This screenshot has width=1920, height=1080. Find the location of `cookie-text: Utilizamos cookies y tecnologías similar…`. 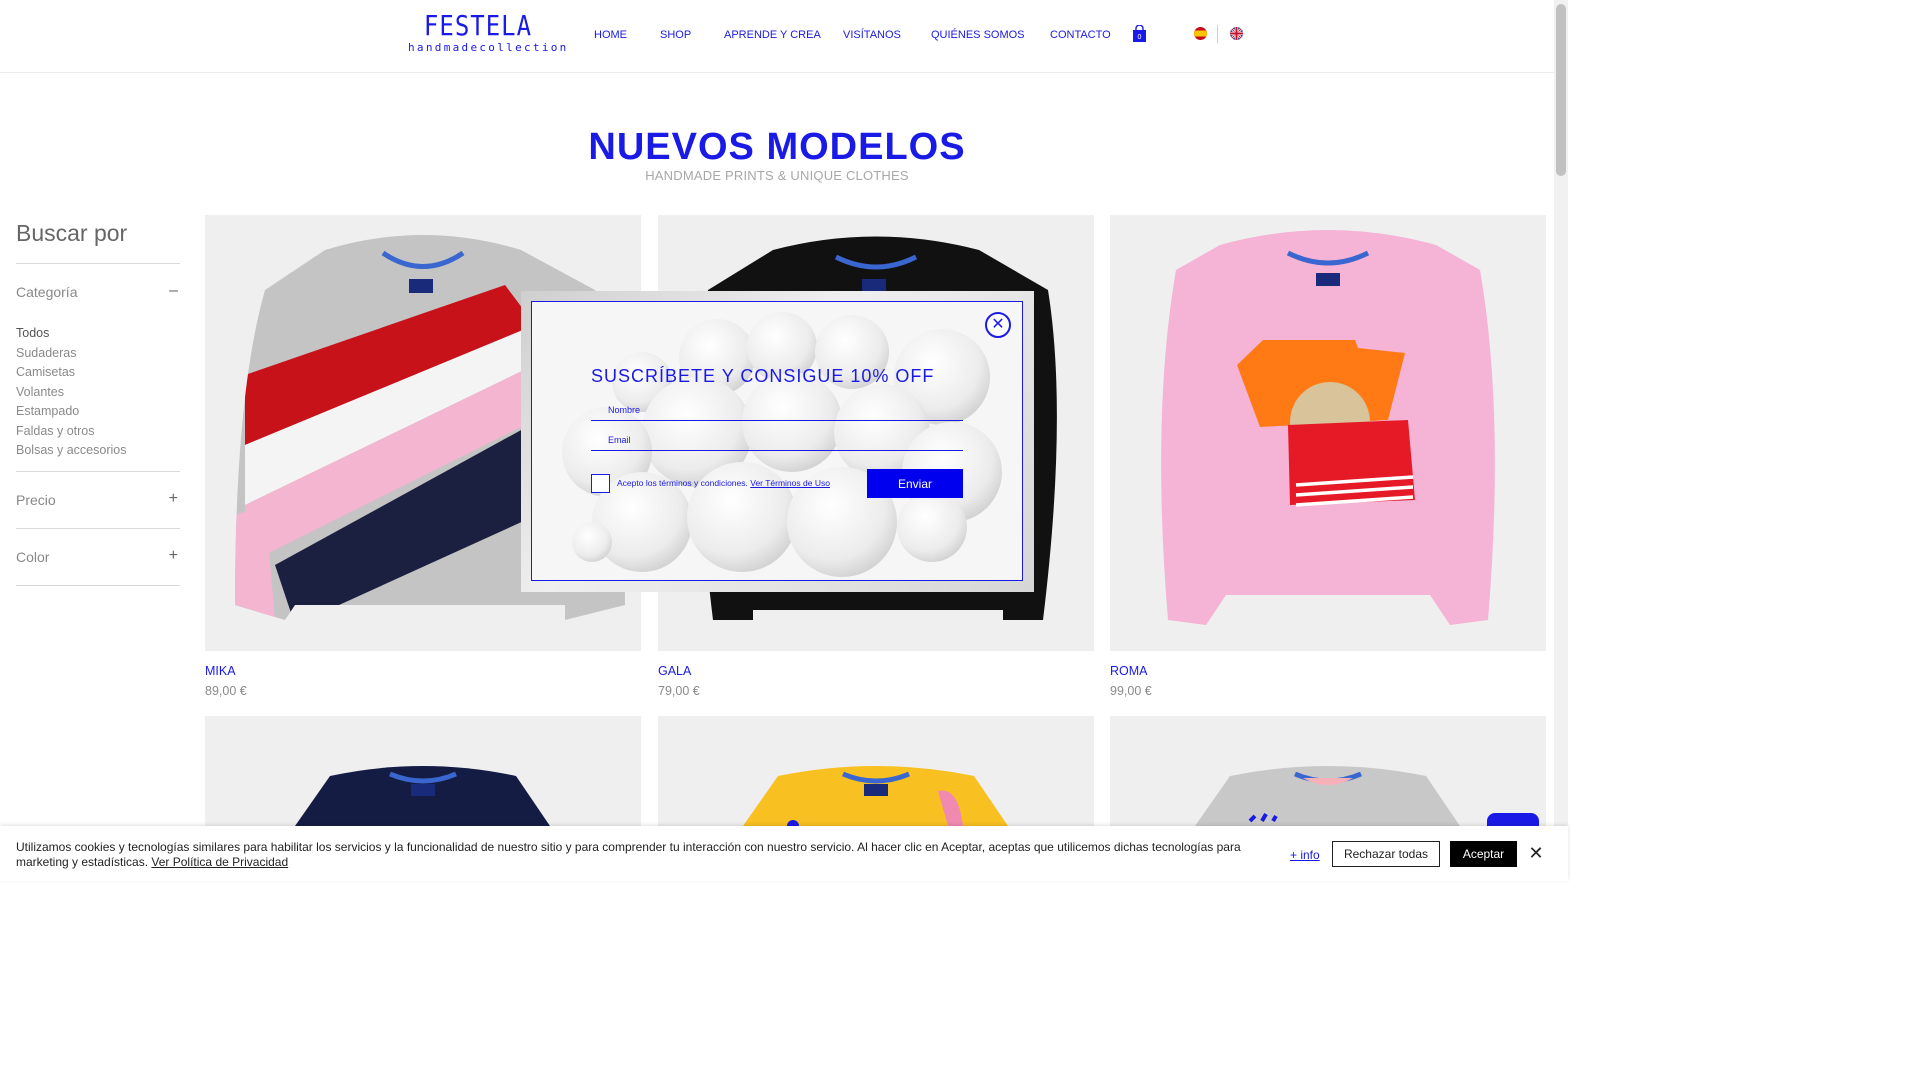

cookie-text: Utilizamos cookies y tecnologías similar… is located at coordinates (641, 855).